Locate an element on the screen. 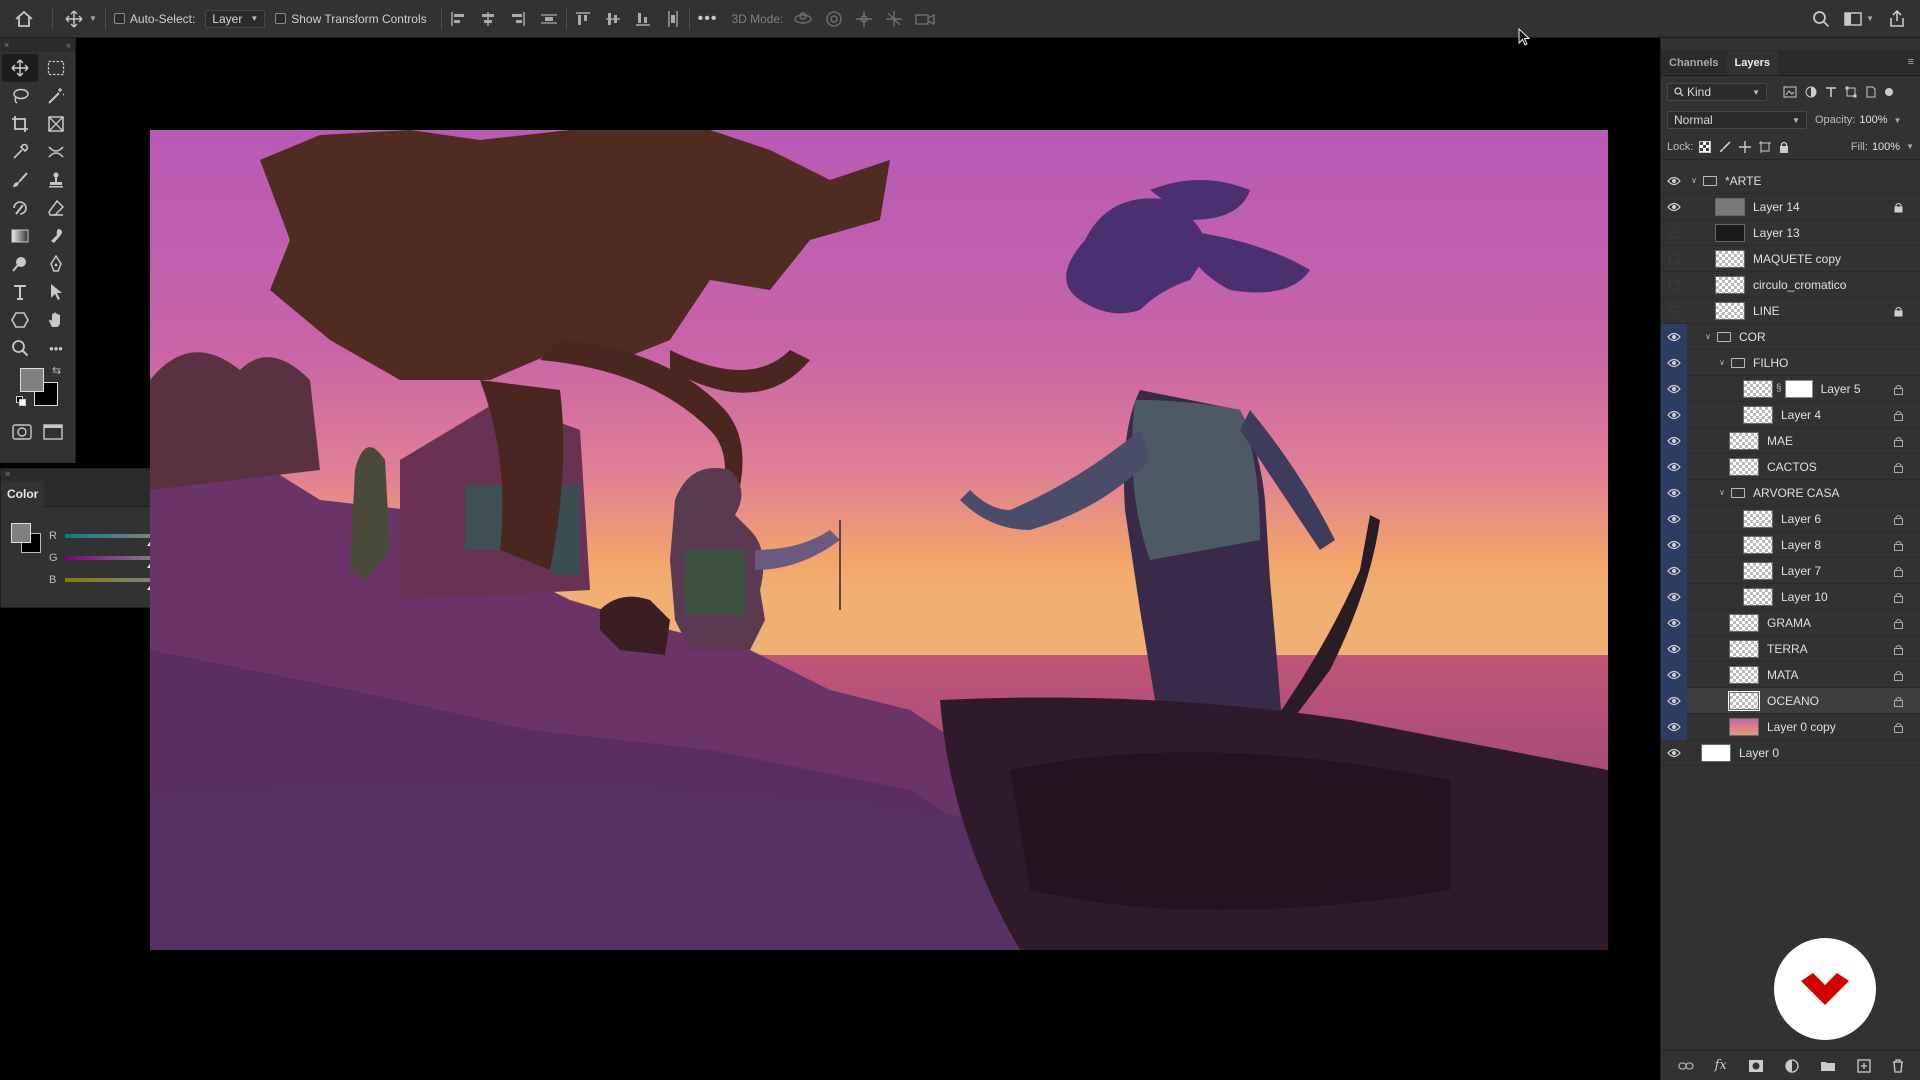 The width and height of the screenshot is (1920, 1080). delete-layer-icon is located at coordinates (1898, 1065).